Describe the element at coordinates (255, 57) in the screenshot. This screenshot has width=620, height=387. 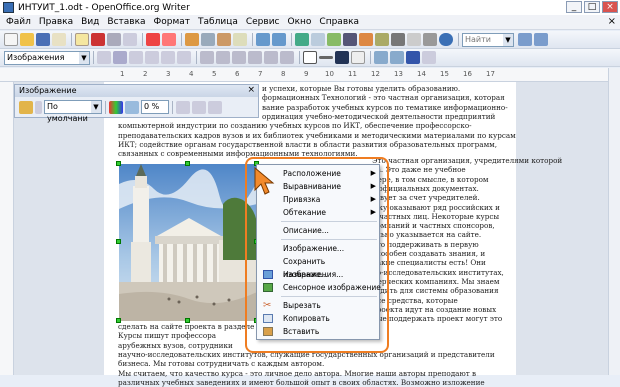
I see `align-top-icon` at that location.